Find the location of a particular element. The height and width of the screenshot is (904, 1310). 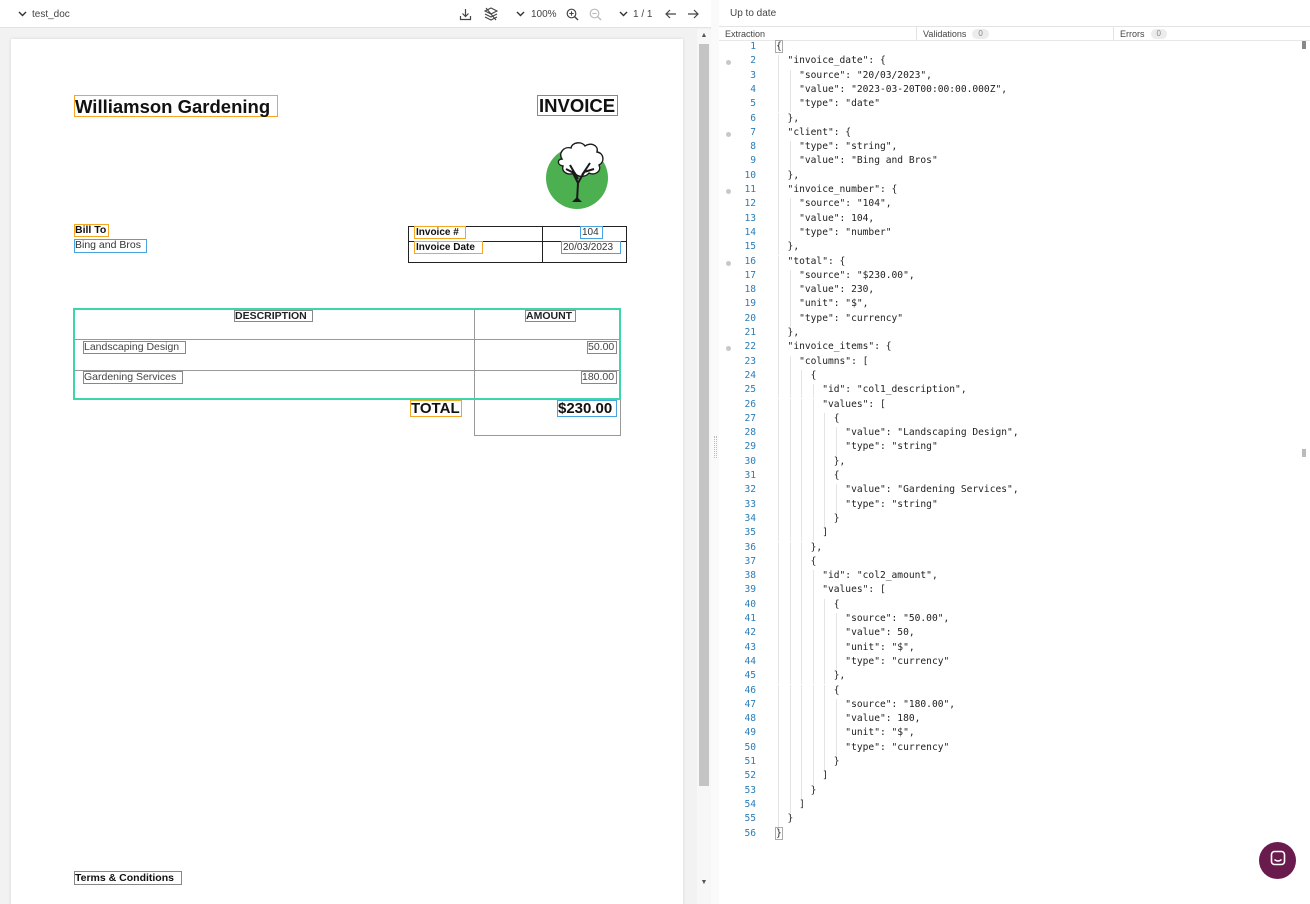

code-line: 3 "source": "20/03/2023", is located at coordinates (1010, 76).